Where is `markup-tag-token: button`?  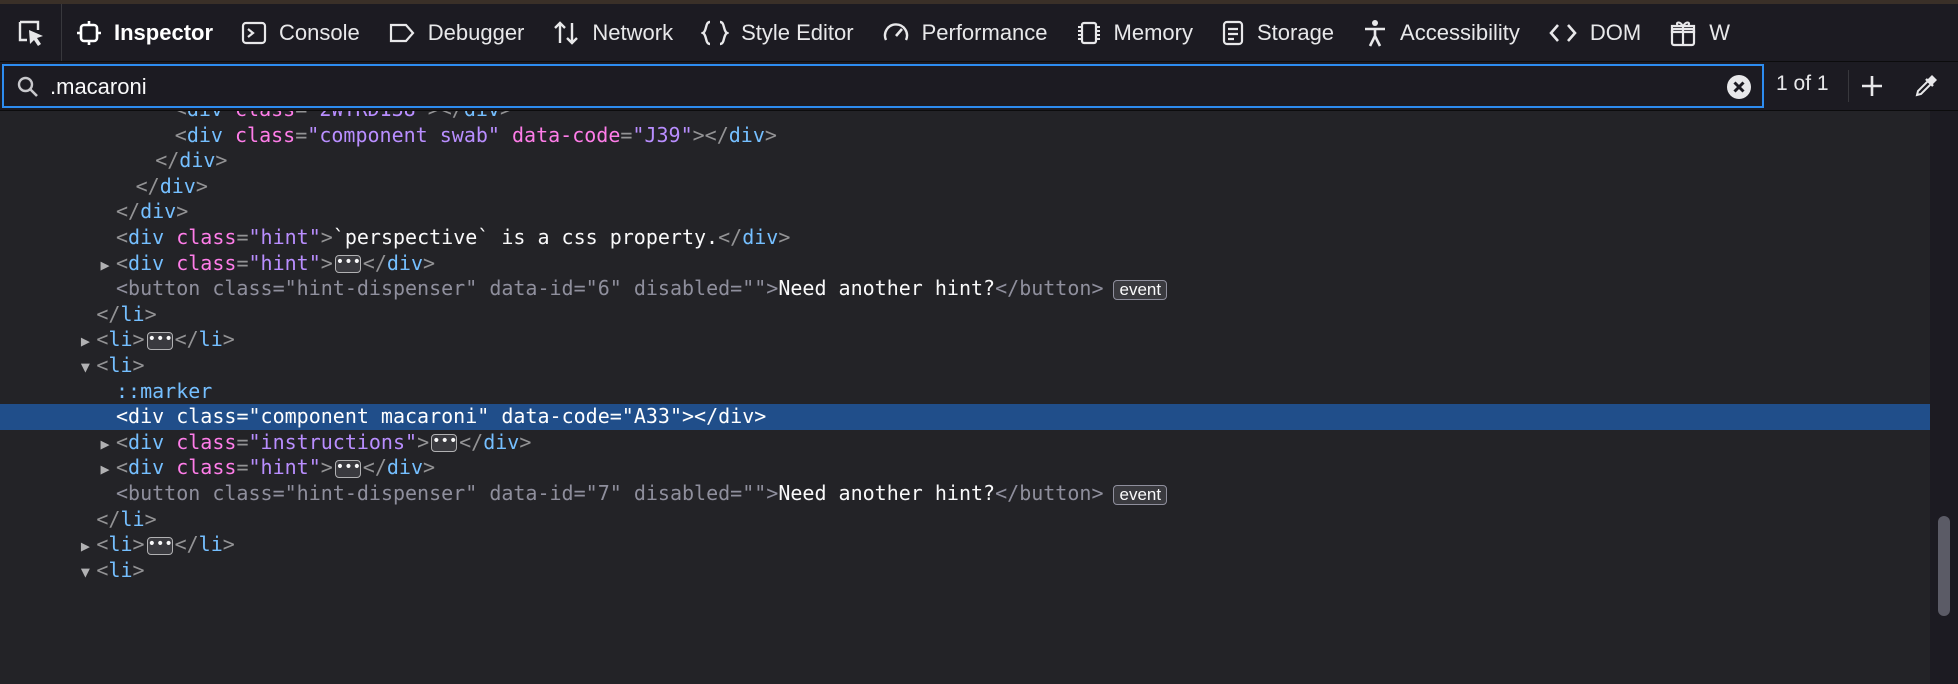 markup-tag-token: button is located at coordinates (1055, 493).